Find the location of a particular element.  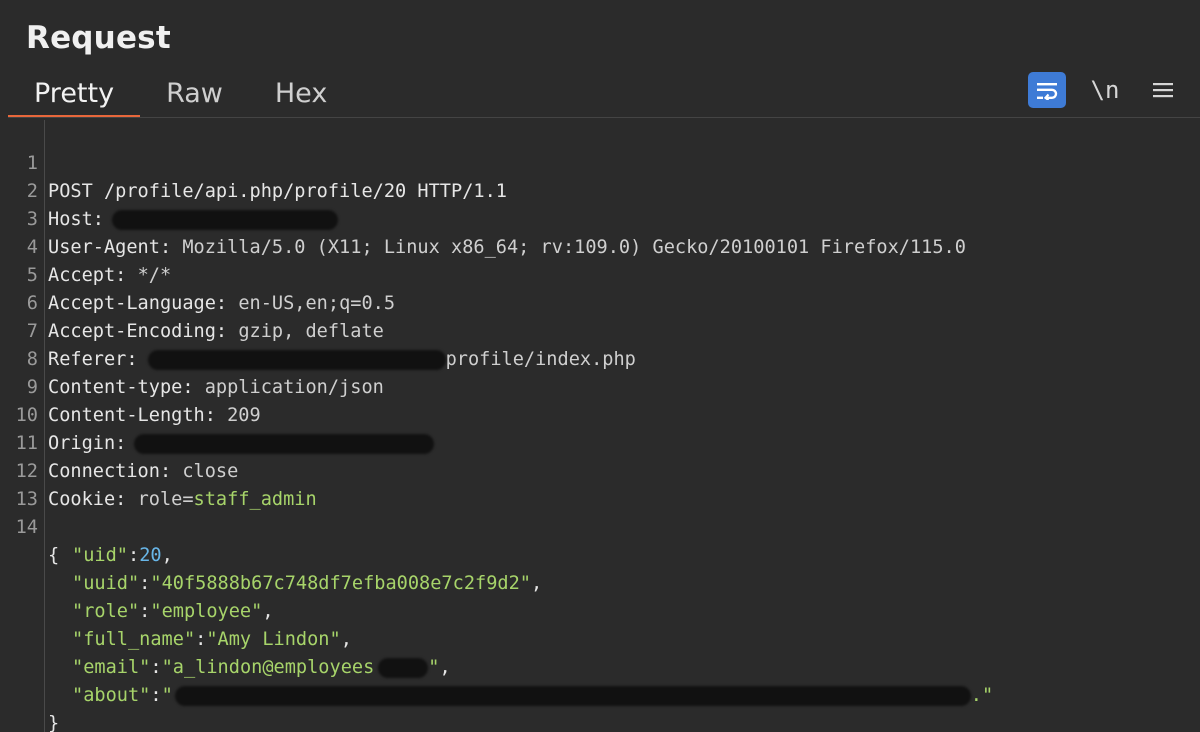

header-value: application/json is located at coordinates (288, 387).